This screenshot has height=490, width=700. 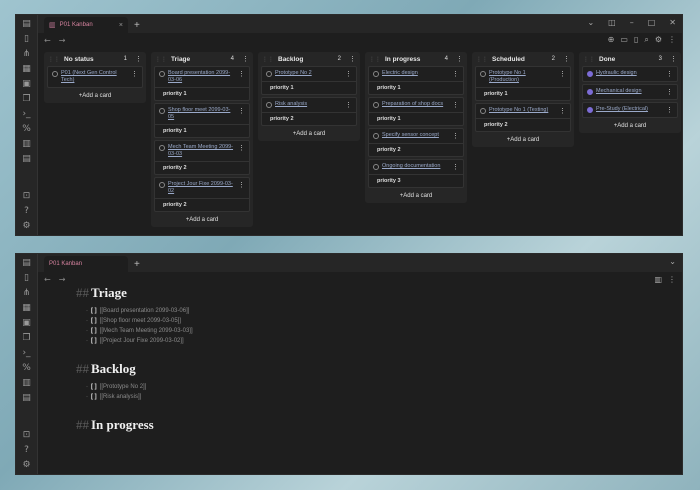 What do you see at coordinates (86, 25) in the screenshot?
I see `tab-kanban: ▥ P01 Kanban ×` at bounding box center [86, 25].